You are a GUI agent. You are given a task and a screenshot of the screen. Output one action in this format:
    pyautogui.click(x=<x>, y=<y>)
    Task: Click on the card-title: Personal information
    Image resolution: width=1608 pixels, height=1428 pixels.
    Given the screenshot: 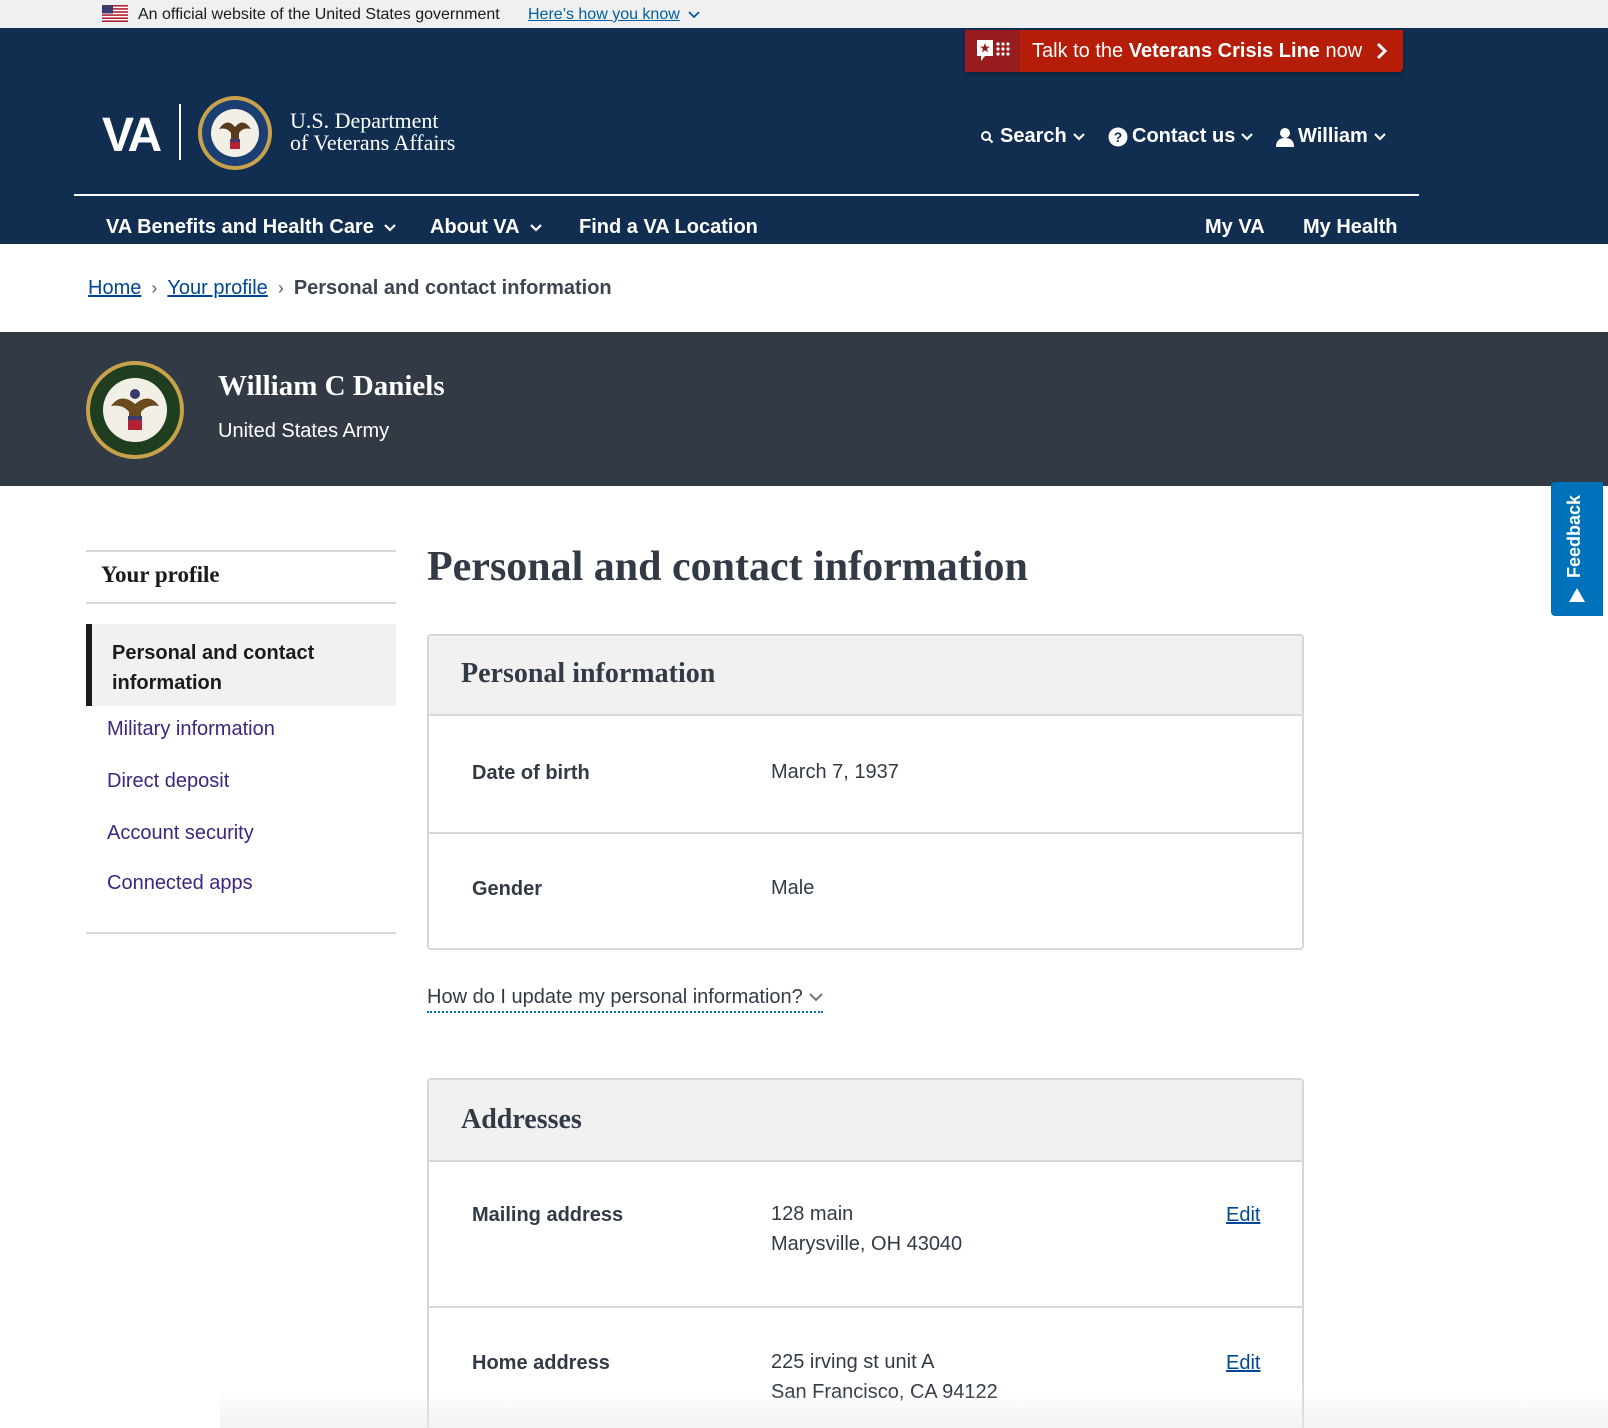 What is the action you would take?
    pyautogui.click(x=588, y=673)
    